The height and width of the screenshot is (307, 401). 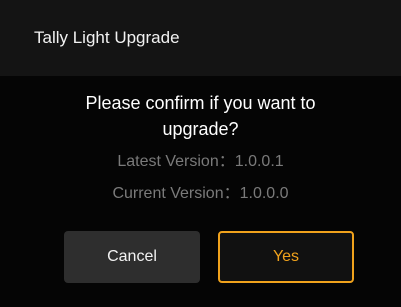 I want to click on current-version-row: Current Version：1.0.0.0, so click(x=200, y=194).